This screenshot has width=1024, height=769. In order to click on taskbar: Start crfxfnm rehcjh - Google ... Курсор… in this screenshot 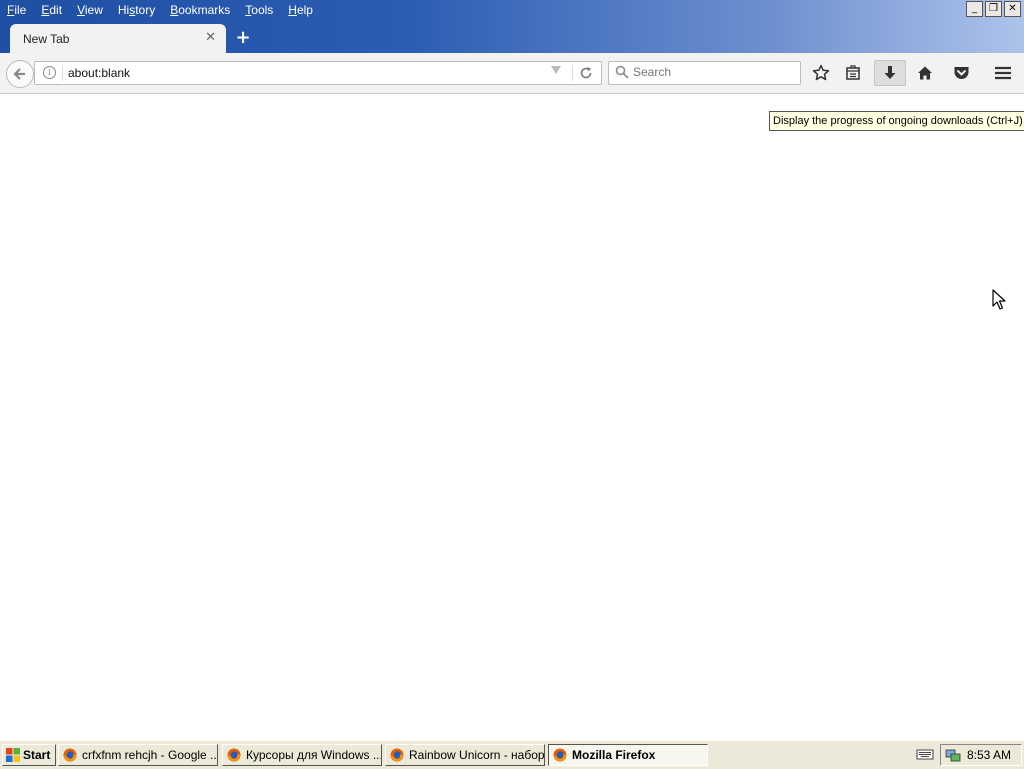, I will do `click(512, 754)`.